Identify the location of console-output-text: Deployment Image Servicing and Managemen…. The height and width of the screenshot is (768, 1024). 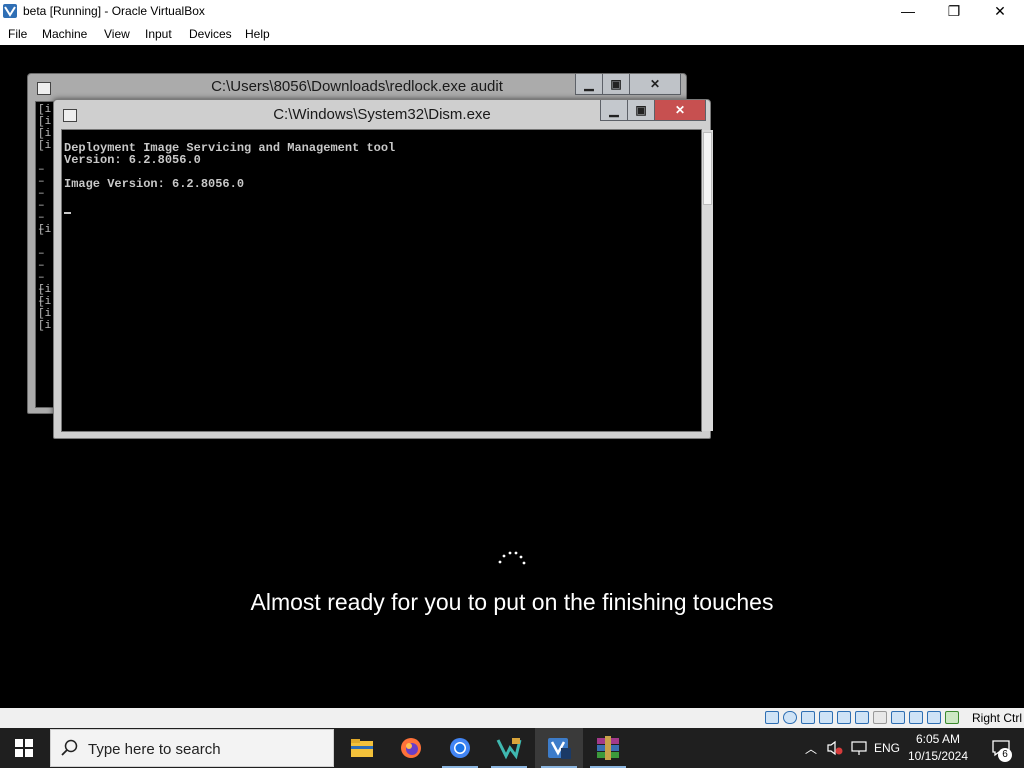
(229, 166).